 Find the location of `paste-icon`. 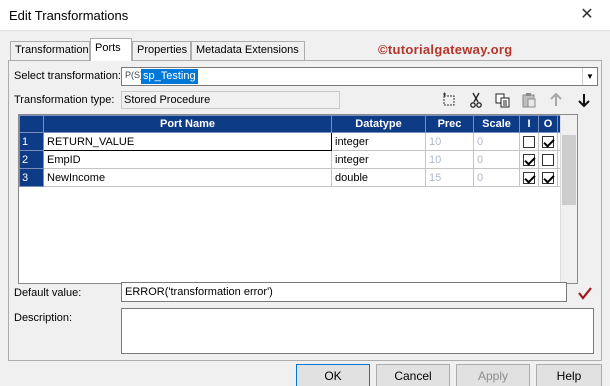

paste-icon is located at coordinates (529, 100).